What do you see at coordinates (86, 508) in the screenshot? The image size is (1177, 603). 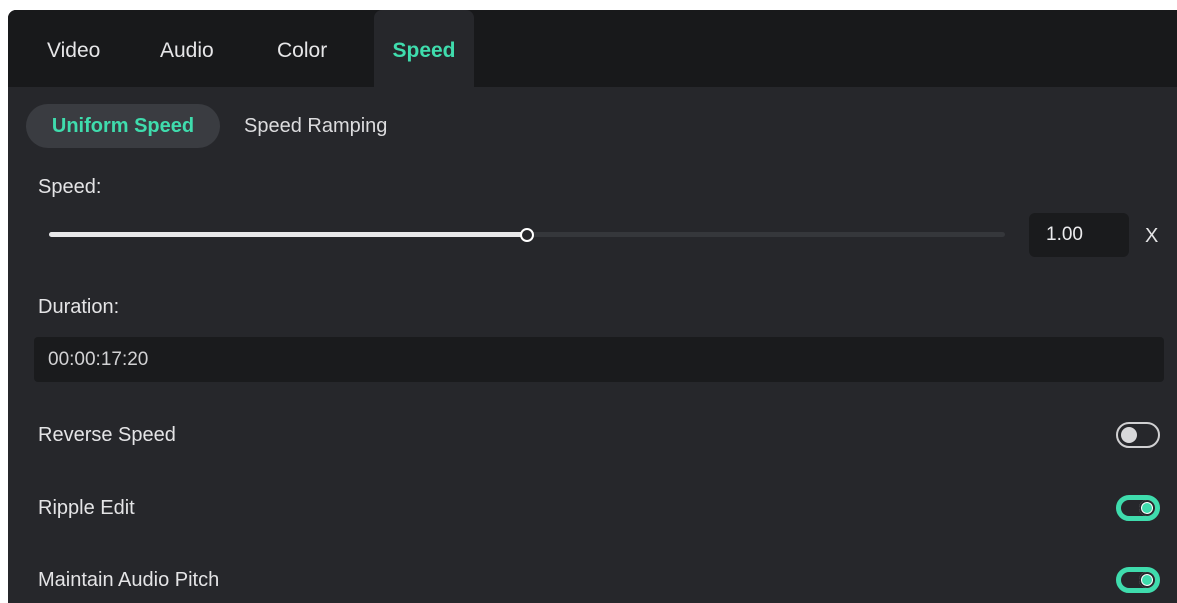 I see `ripple-edit-label: Ripple Edit` at bounding box center [86, 508].